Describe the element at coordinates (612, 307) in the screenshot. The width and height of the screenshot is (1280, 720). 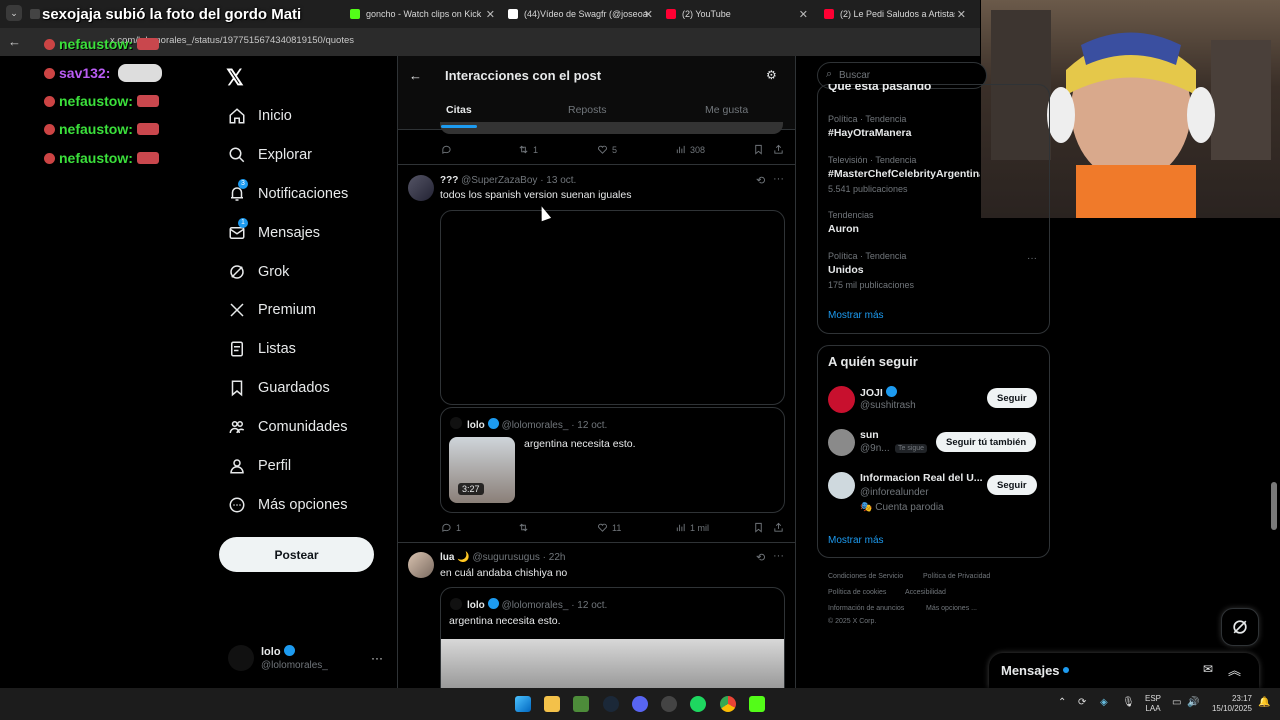
I see `post-media` at that location.